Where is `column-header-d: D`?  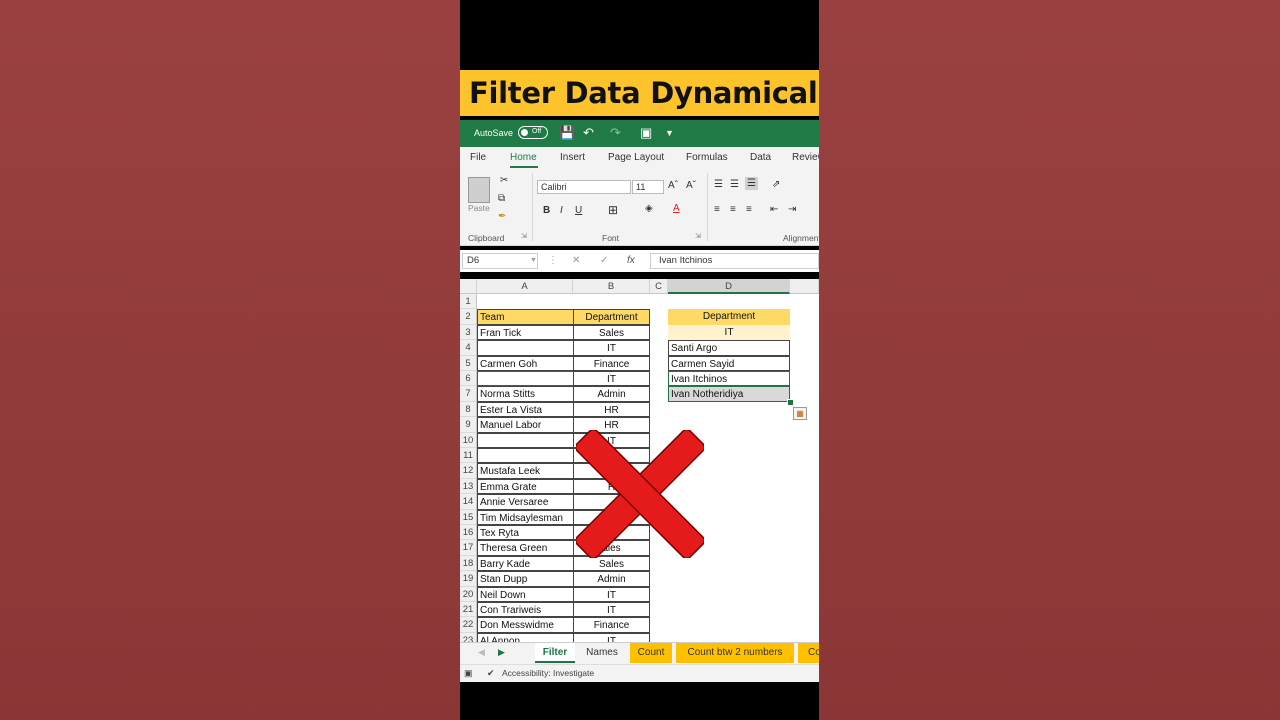
column-header-d: D is located at coordinates (729, 286).